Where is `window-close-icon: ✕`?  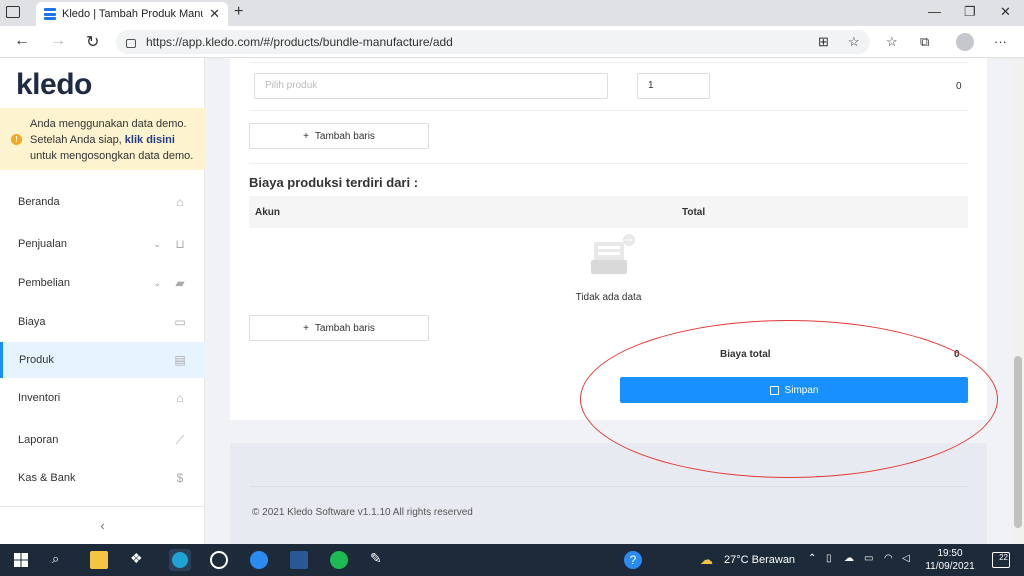 window-close-icon: ✕ is located at coordinates (1005, 12).